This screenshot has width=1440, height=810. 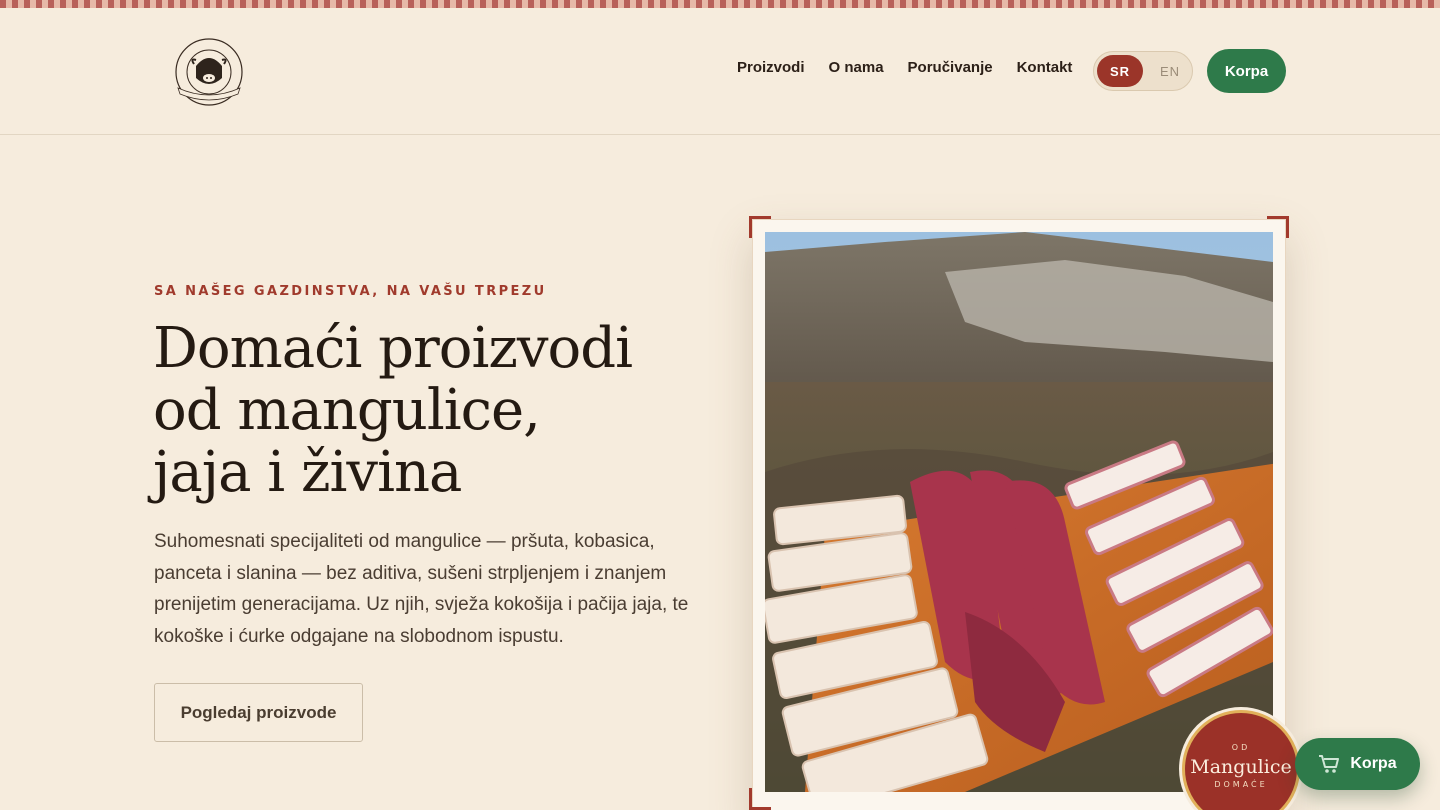 What do you see at coordinates (307, 472) in the screenshot?
I see `hero-title-line-3: jaja i živina` at bounding box center [307, 472].